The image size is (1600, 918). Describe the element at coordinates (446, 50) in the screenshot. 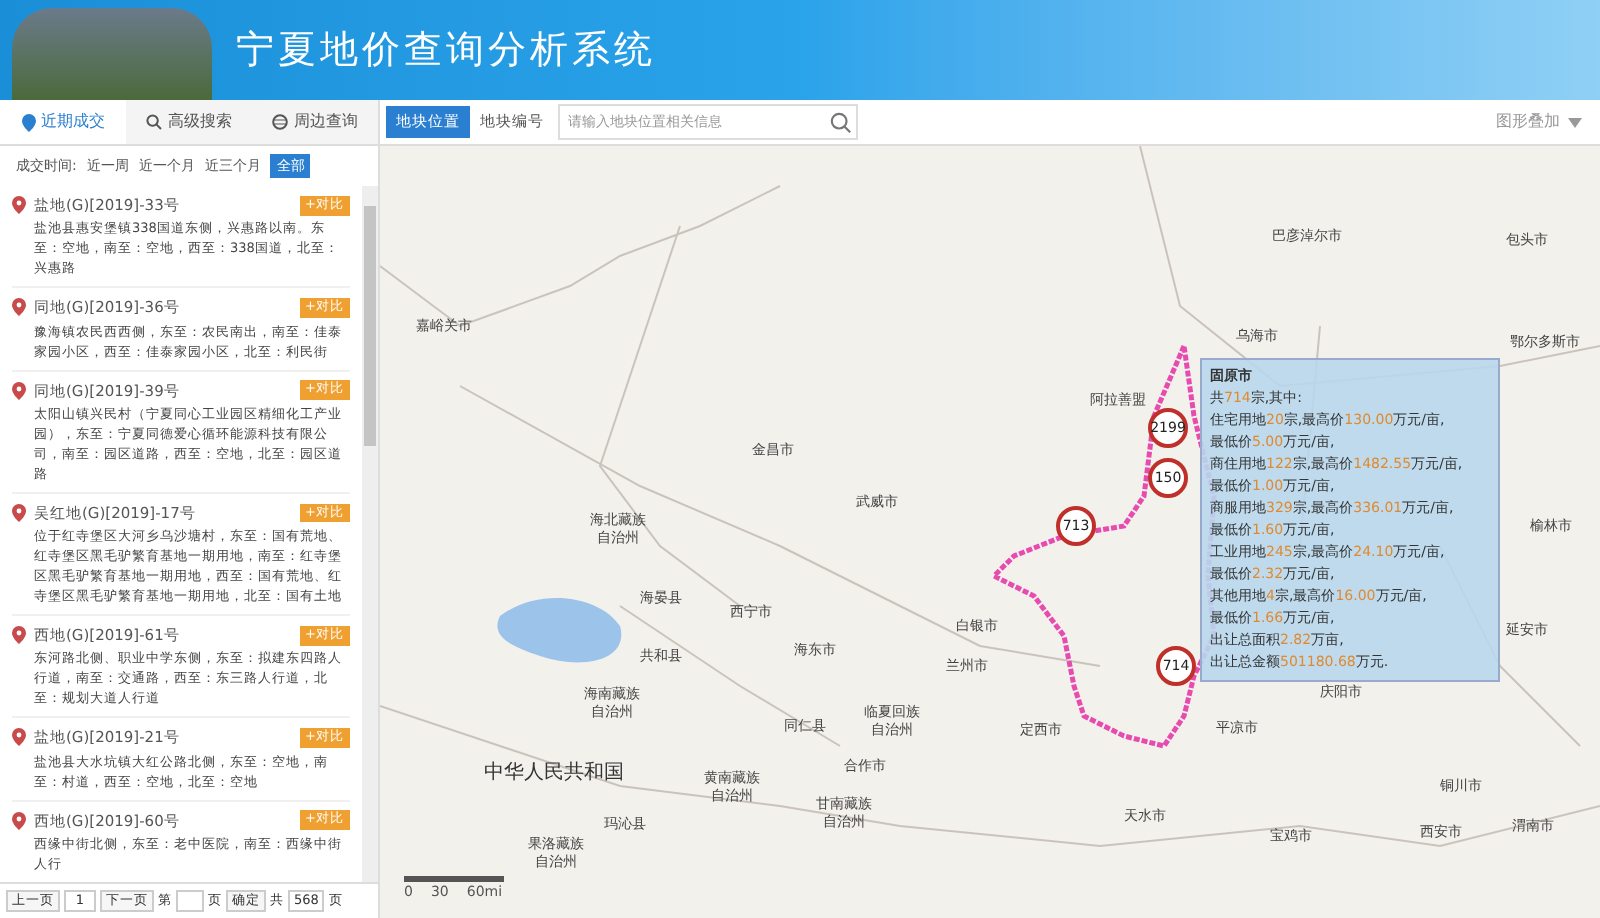

I see `app-title: 宁夏地价查询分析系统` at that location.